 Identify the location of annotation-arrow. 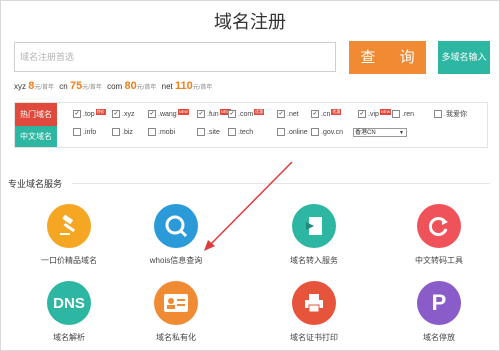
(248, 206).